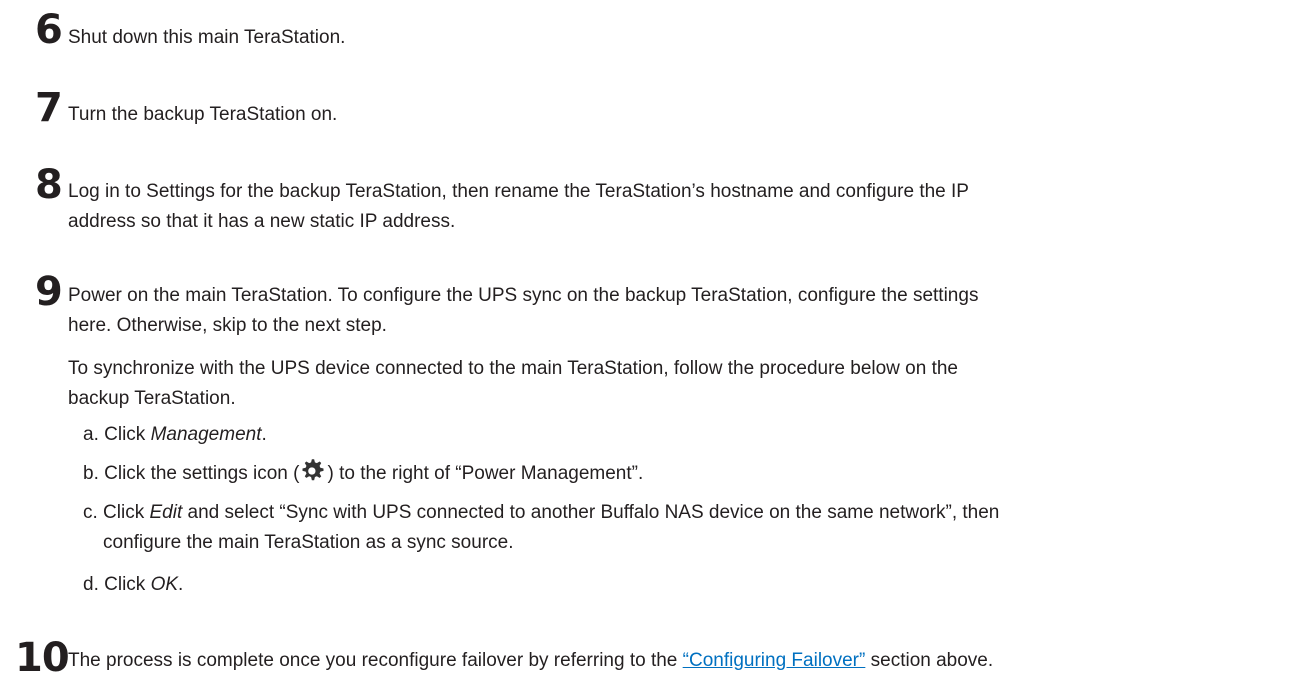  Describe the element at coordinates (683, 435) in the screenshot. I see `substep-a: a. Click Management.` at that location.